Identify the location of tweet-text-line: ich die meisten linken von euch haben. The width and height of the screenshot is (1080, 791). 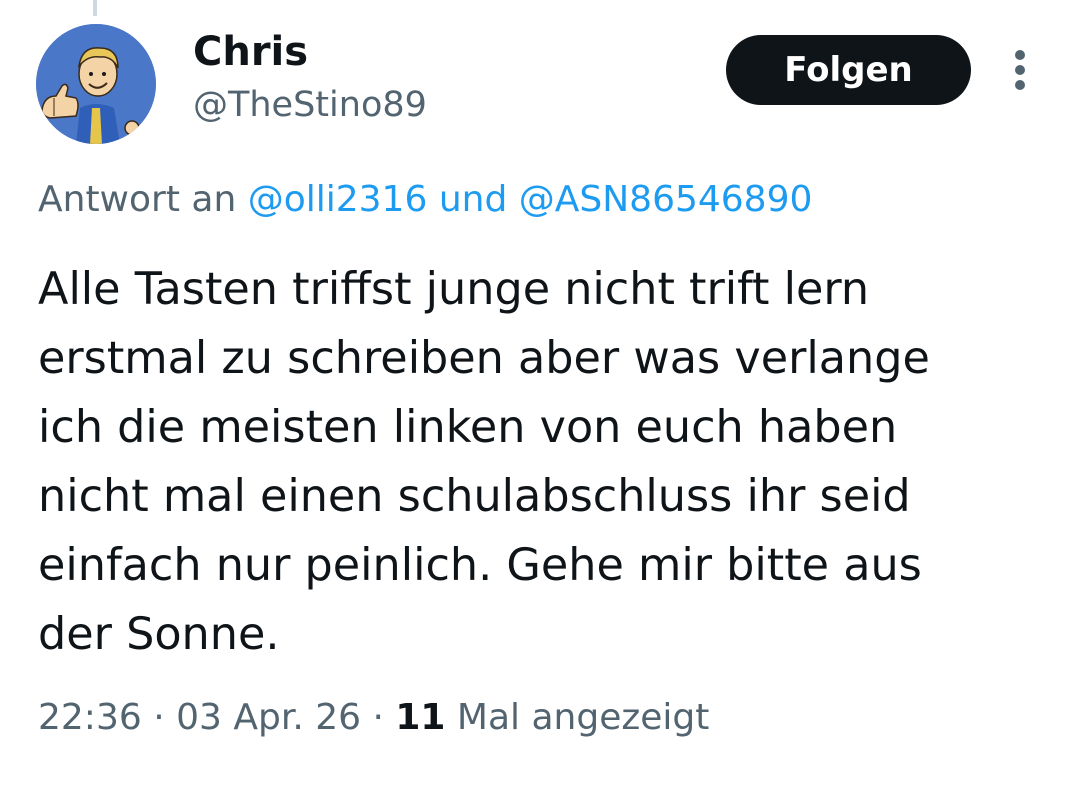
(468, 427).